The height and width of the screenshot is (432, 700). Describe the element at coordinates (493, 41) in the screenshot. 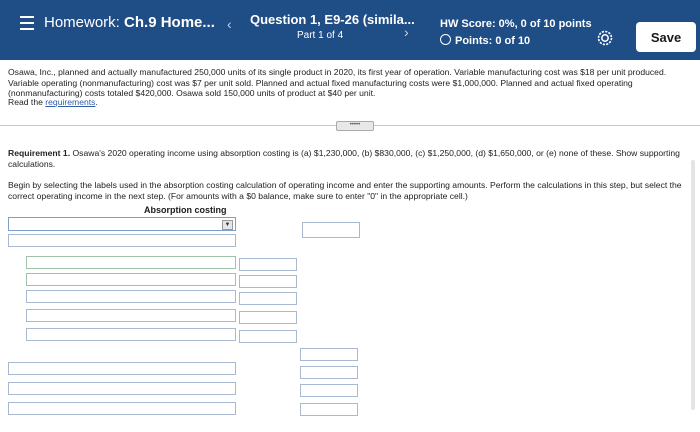

I see `points-text: Points: 0 of 10` at that location.